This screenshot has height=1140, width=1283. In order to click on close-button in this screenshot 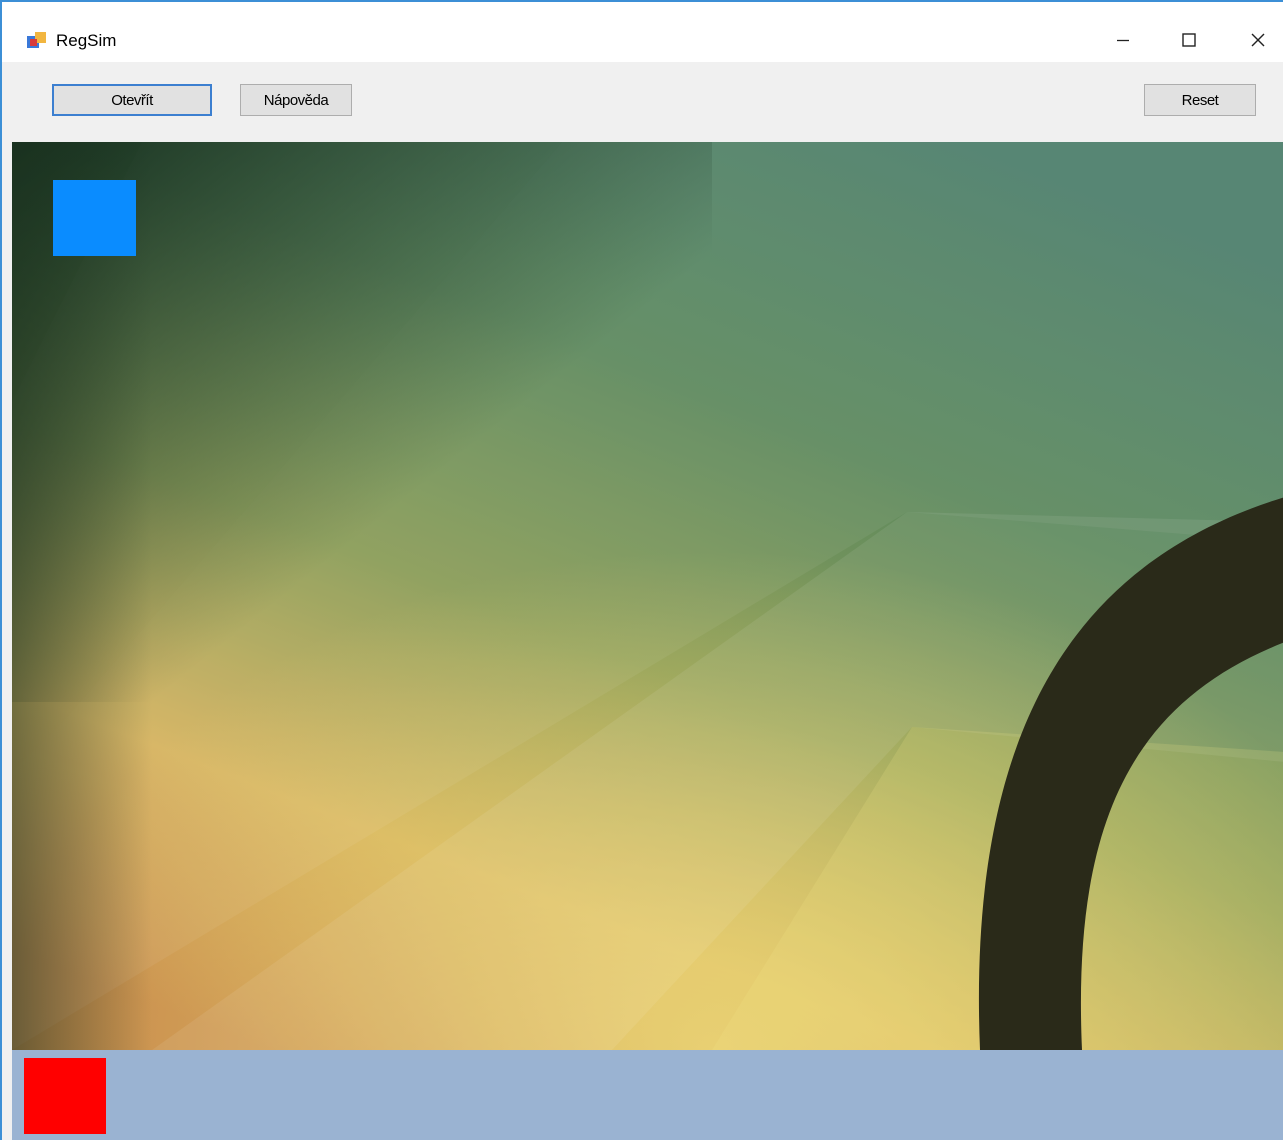, I will do `click(1258, 40)`.